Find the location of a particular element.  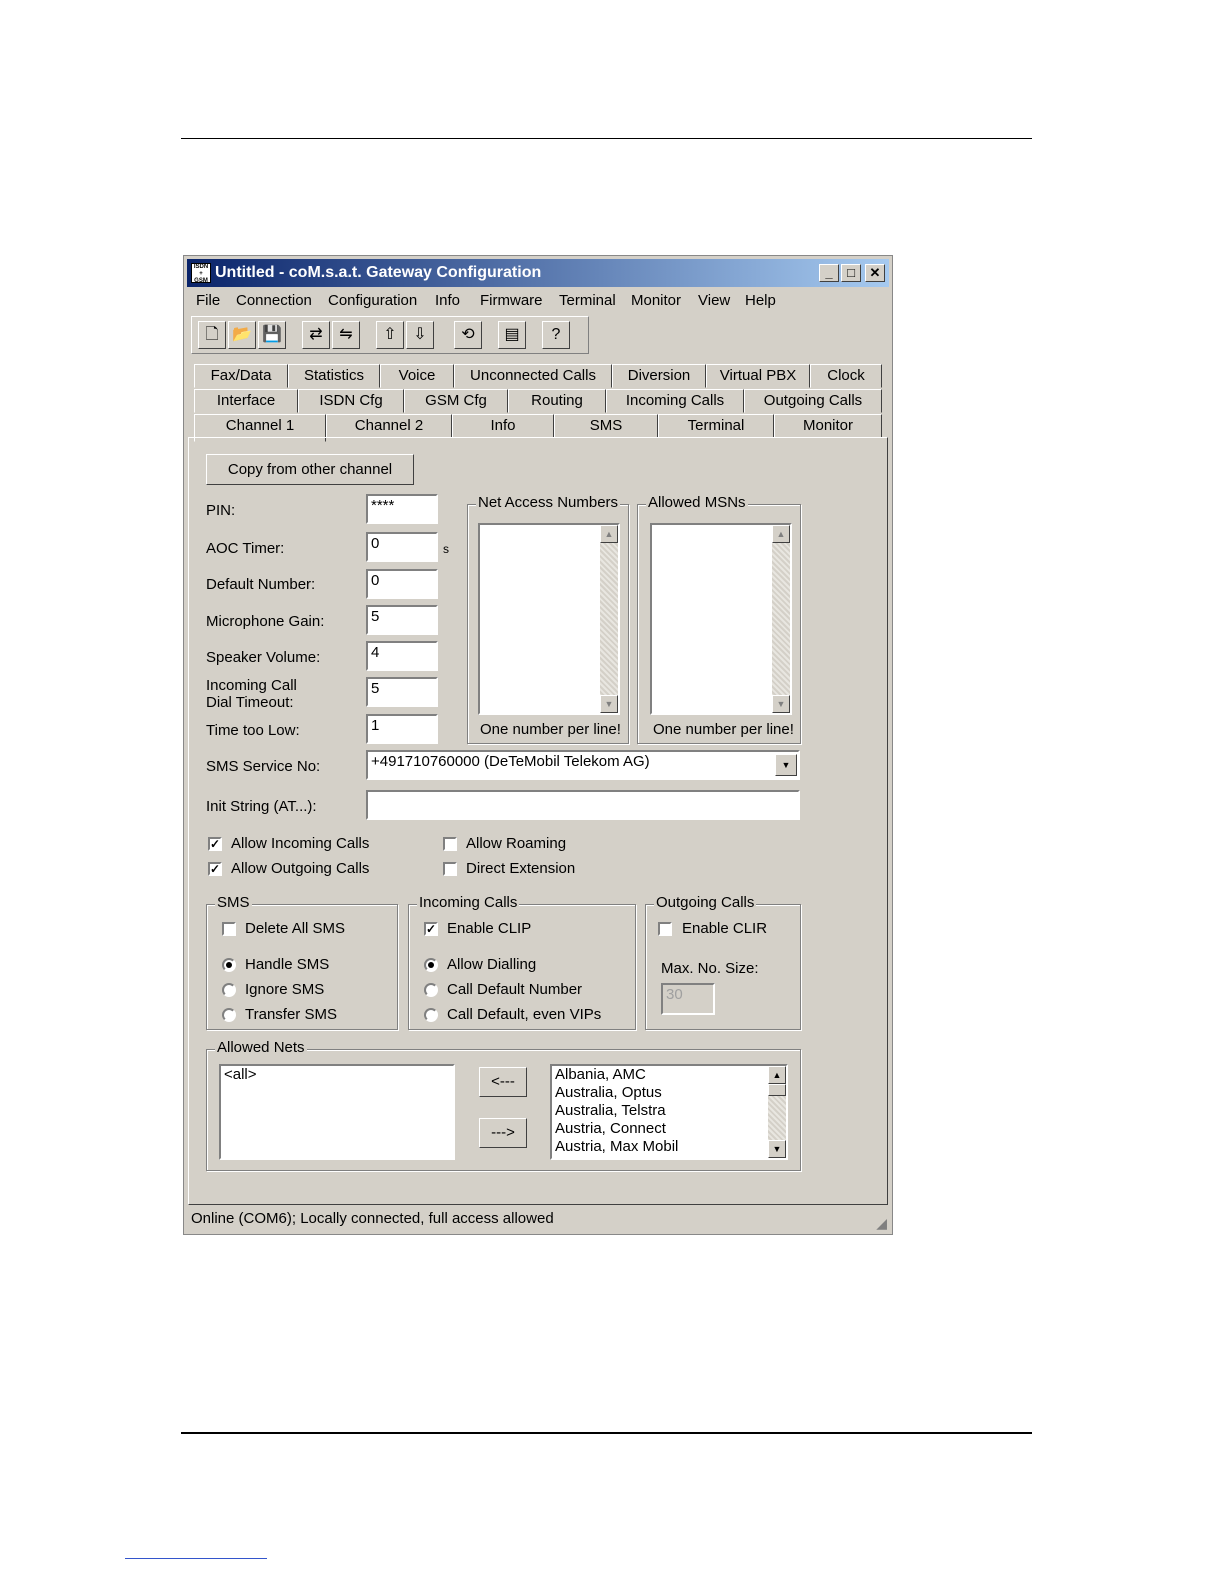

upload-icon: ⇧ is located at coordinates (390, 335).